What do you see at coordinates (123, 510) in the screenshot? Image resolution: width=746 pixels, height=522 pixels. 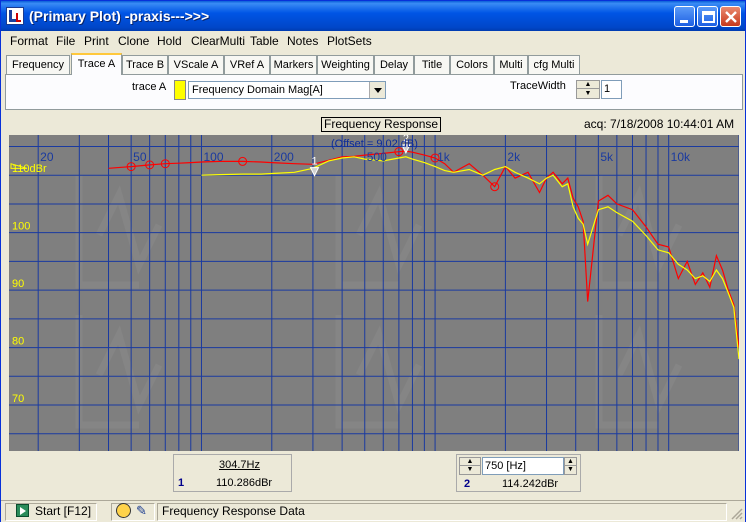 I see `meter-icon` at bounding box center [123, 510].